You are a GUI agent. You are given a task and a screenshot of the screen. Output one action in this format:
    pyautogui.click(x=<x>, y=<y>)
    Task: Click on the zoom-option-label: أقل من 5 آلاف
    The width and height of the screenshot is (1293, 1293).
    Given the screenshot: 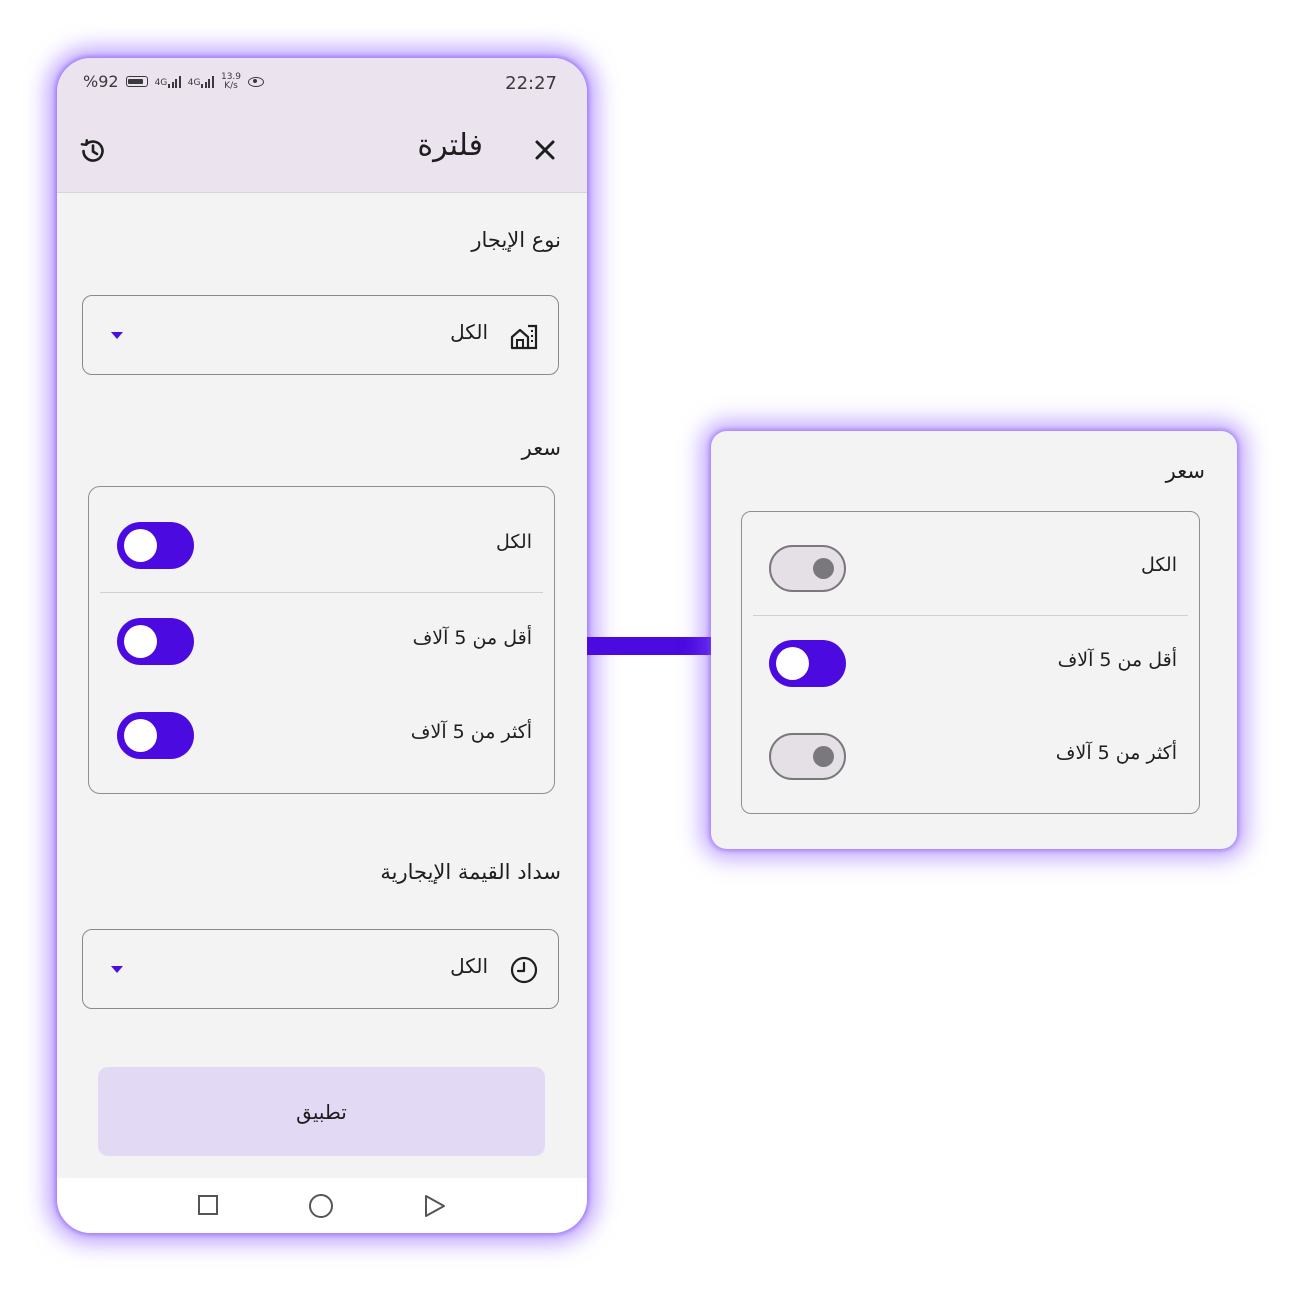 What is the action you would take?
    pyautogui.click(x=1117, y=660)
    